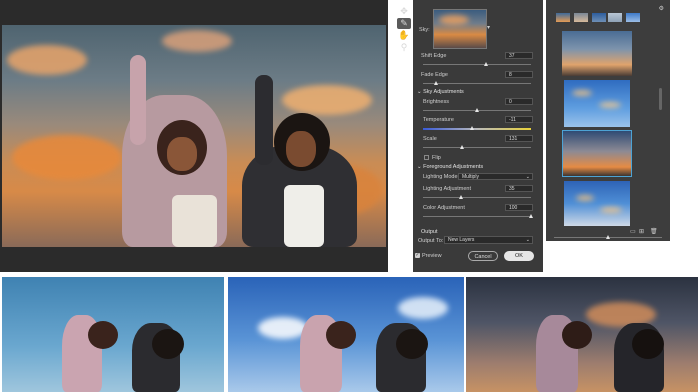 This screenshot has height=392, width=698. What do you see at coordinates (443, 92) in the screenshot?
I see `sky-adjustments-header: Sky Adjustments` at bounding box center [443, 92].